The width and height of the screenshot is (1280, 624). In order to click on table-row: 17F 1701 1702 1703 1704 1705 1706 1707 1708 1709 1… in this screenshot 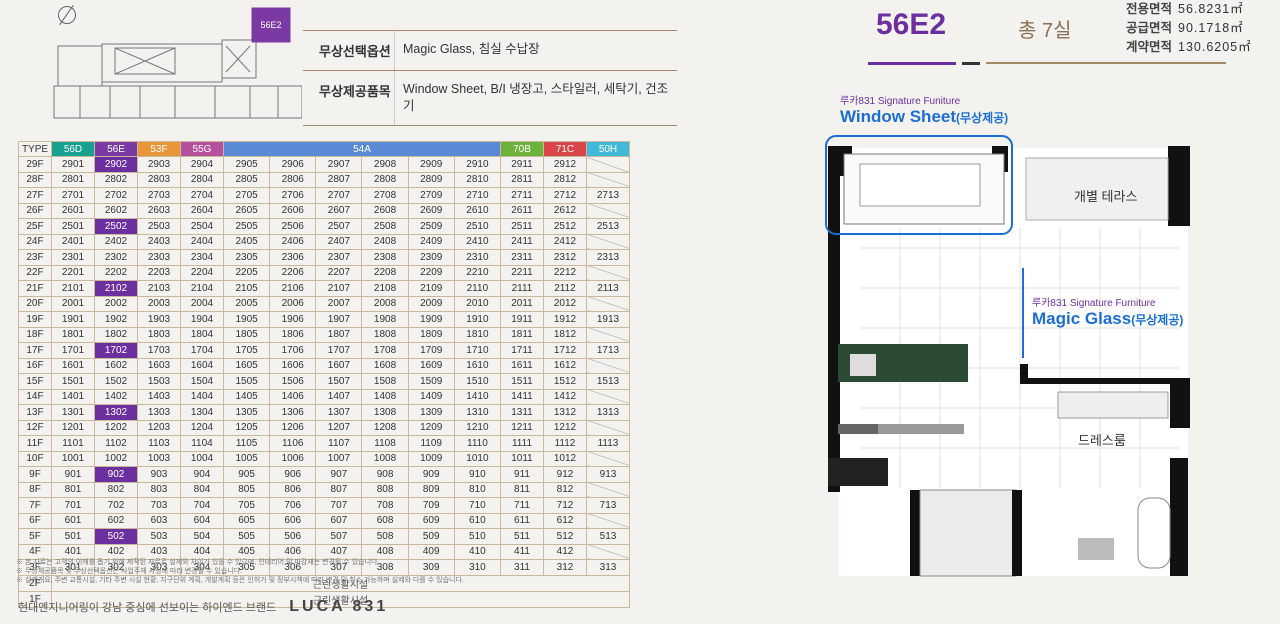, I will do `click(324, 350)`.